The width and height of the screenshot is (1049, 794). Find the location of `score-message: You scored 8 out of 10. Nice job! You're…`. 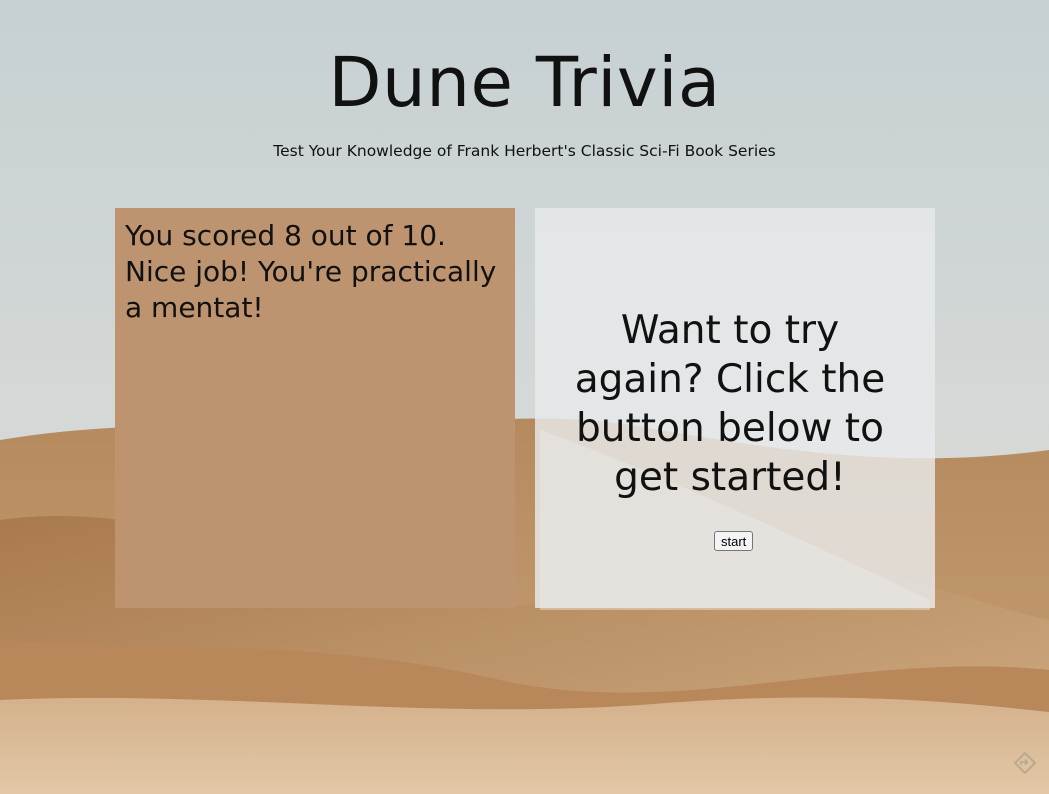

score-message: You scored 8 out of 10. Nice job! You're… is located at coordinates (311, 271).